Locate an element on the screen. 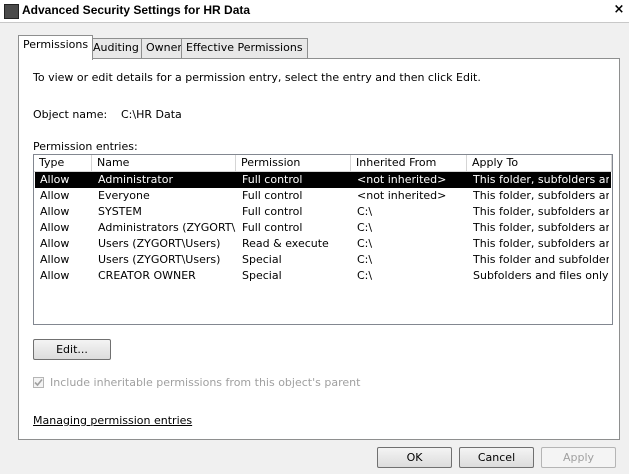 The width and height of the screenshot is (629, 474). folder-icon is located at coordinates (11, 11).